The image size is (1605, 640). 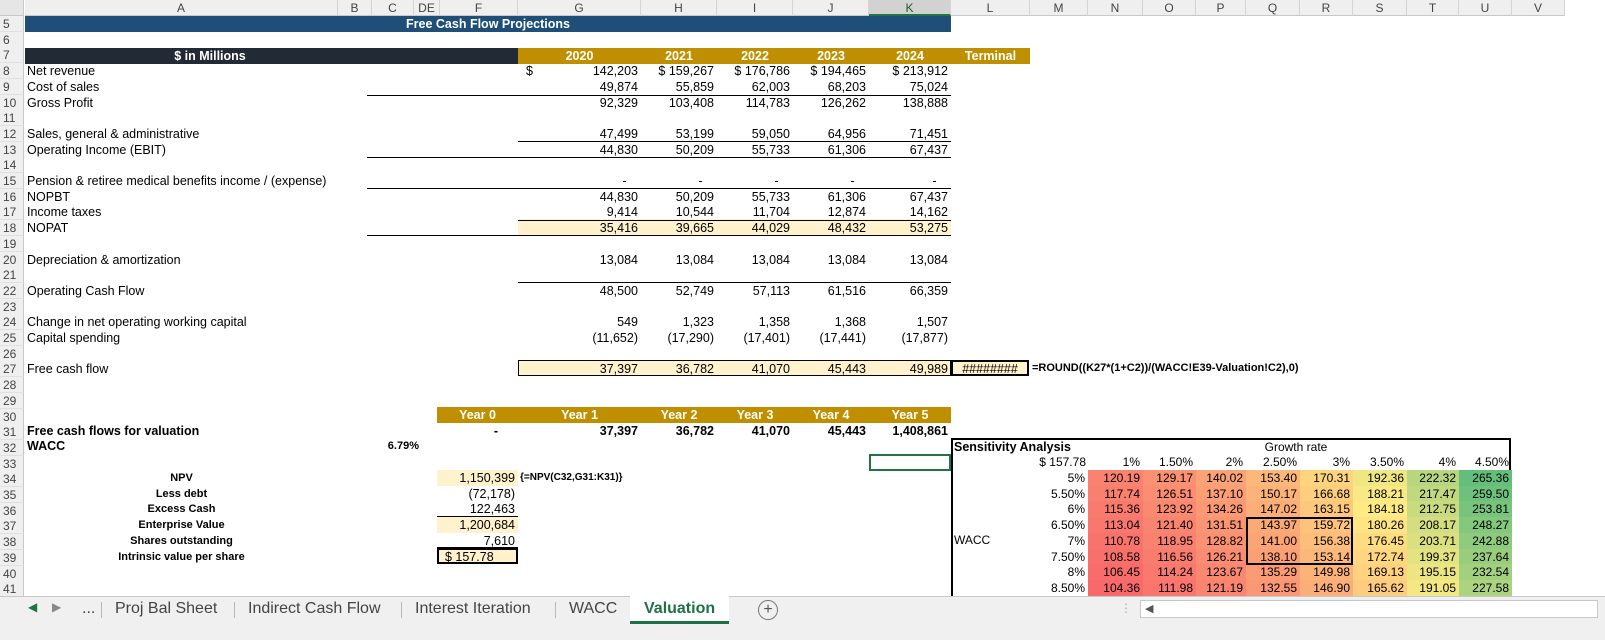 What do you see at coordinates (578, 212) in the screenshot?
I see `value-cell: 9,414` at bounding box center [578, 212].